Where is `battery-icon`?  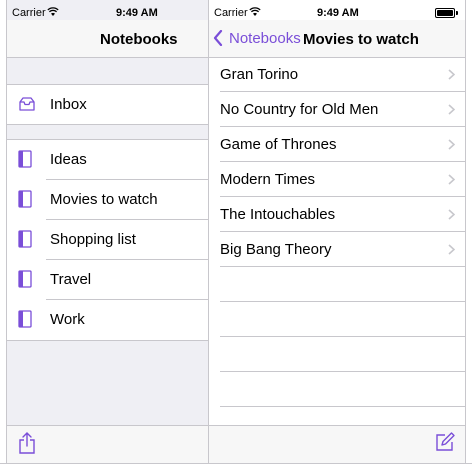 battery-icon is located at coordinates (446, 13).